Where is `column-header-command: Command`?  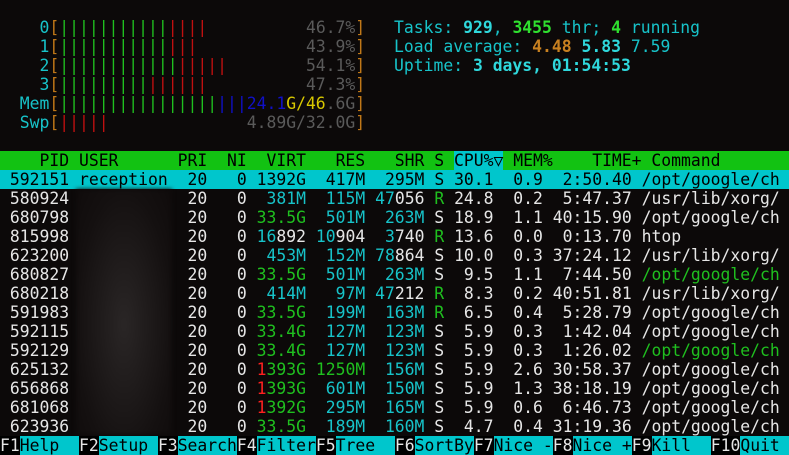
column-header-command: Command is located at coordinates (685, 160).